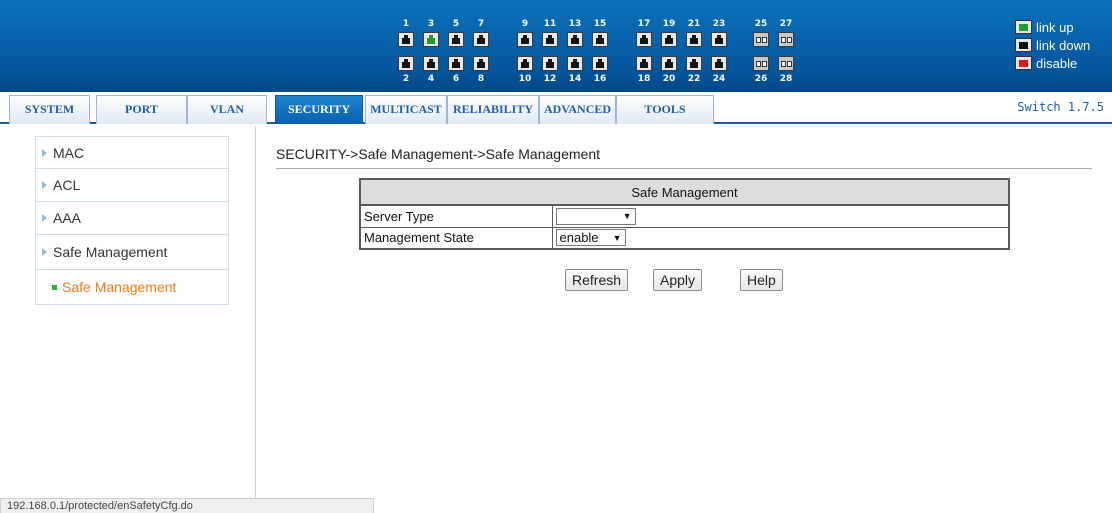 The height and width of the screenshot is (513, 1112). What do you see at coordinates (719, 39) in the screenshot?
I see `port-23-icon` at bounding box center [719, 39].